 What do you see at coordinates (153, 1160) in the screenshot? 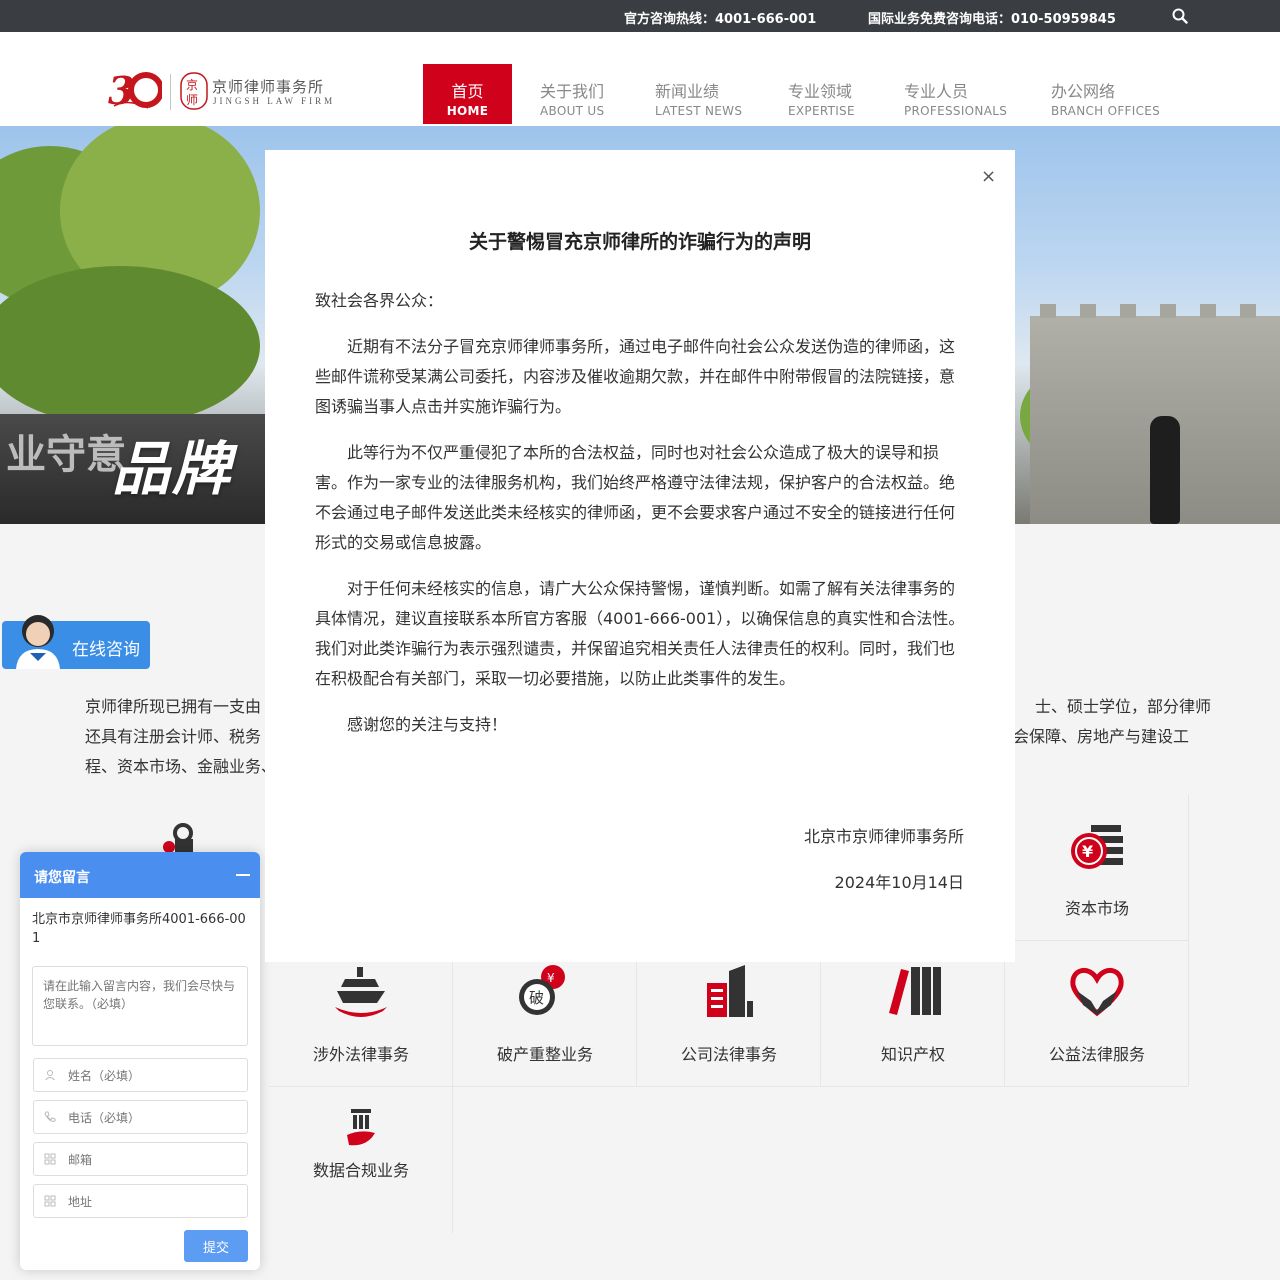
I see `email-input` at bounding box center [153, 1160].